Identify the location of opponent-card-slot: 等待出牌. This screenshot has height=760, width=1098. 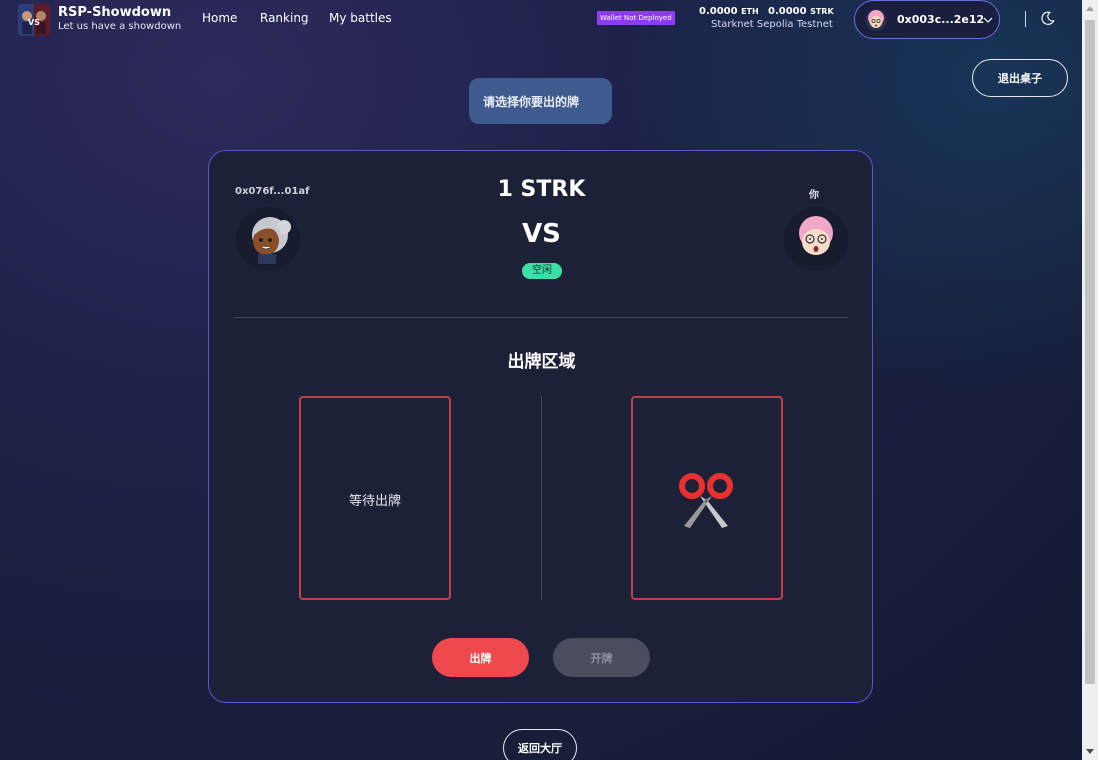
(375, 498).